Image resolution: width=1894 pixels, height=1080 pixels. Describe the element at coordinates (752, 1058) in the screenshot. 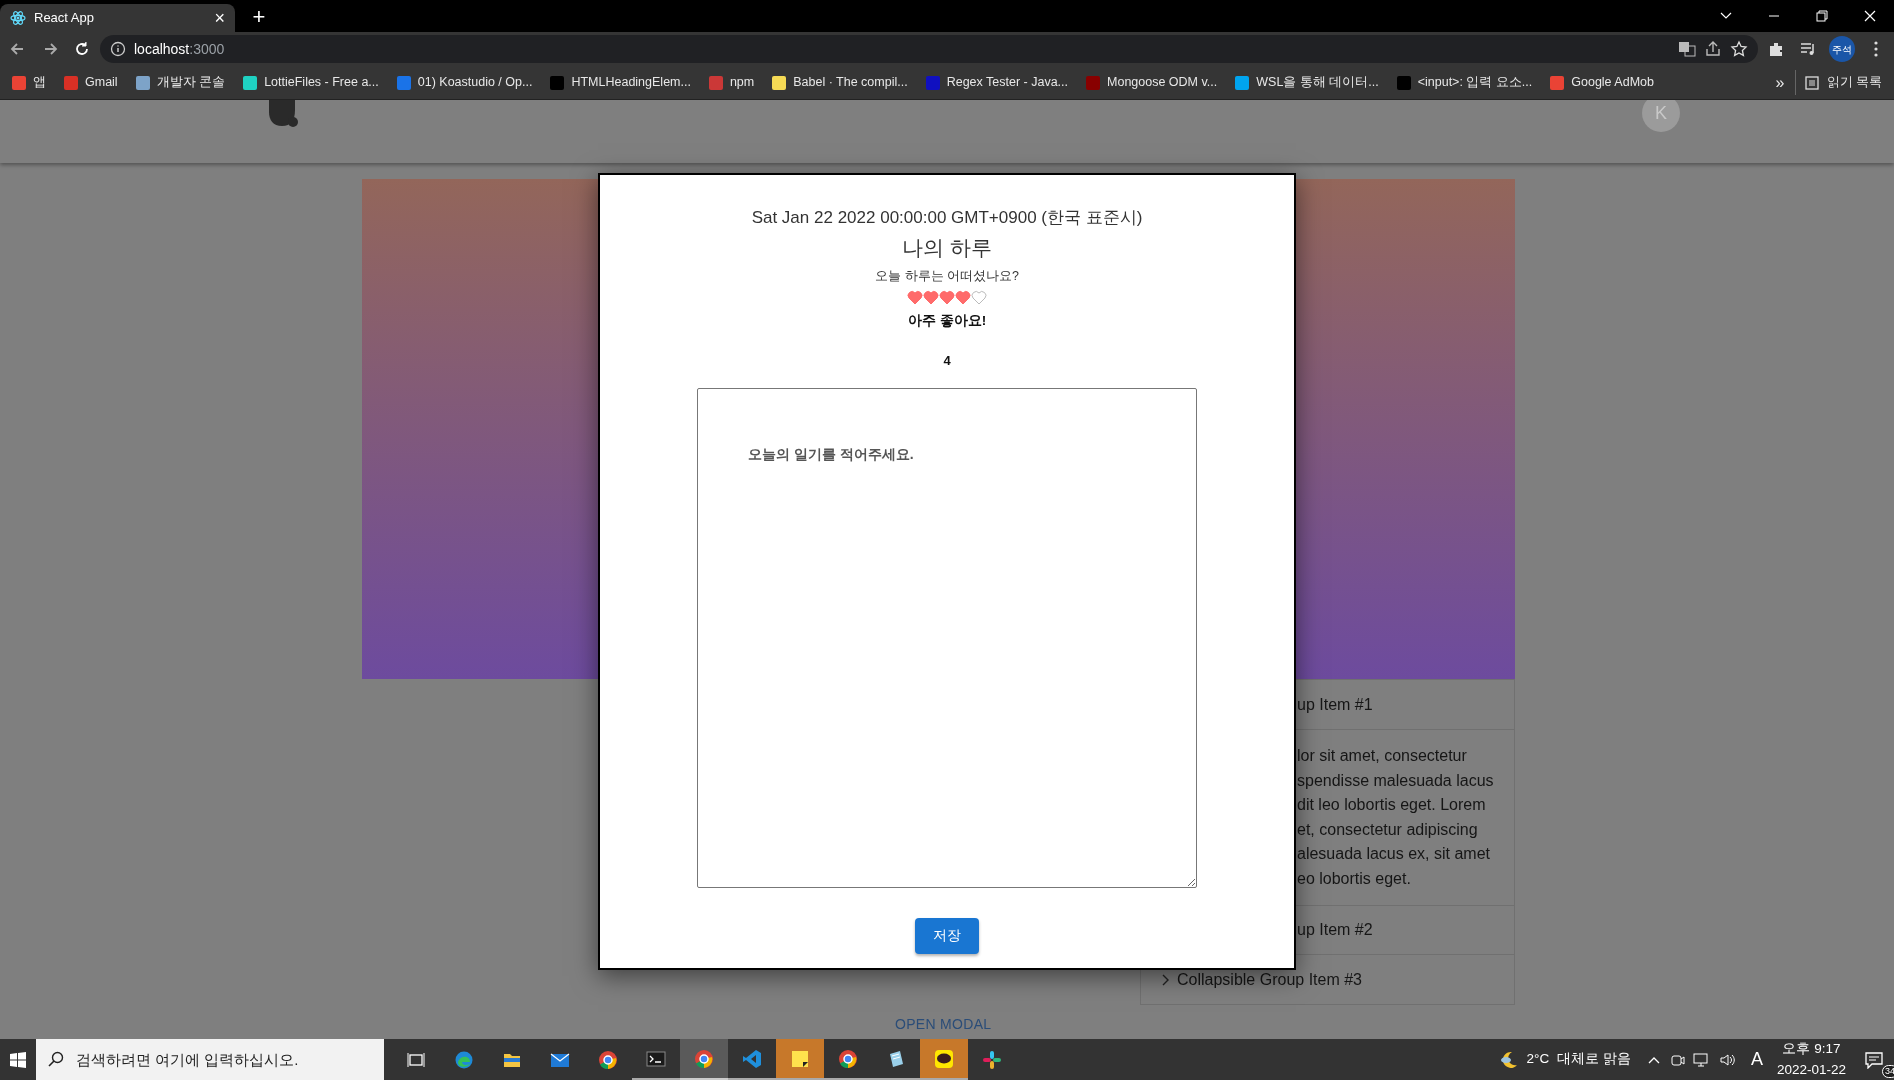

I see `code-editor-icon` at that location.